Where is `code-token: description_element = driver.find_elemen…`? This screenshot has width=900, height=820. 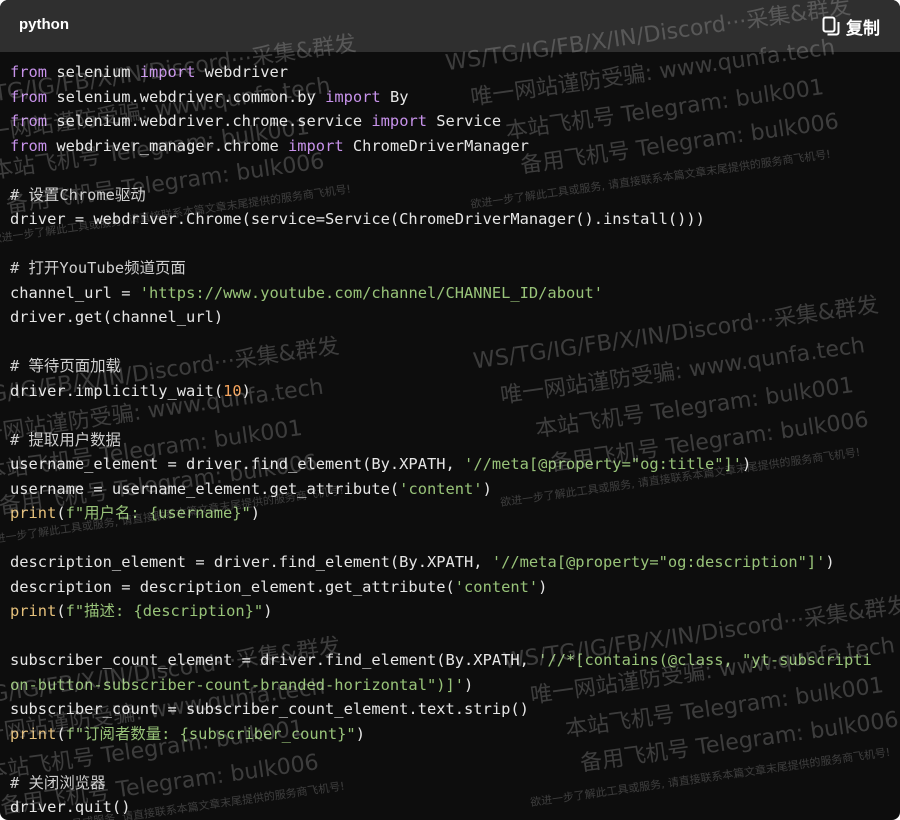
code-token: description_element = driver.find_elemen… is located at coordinates (251, 562).